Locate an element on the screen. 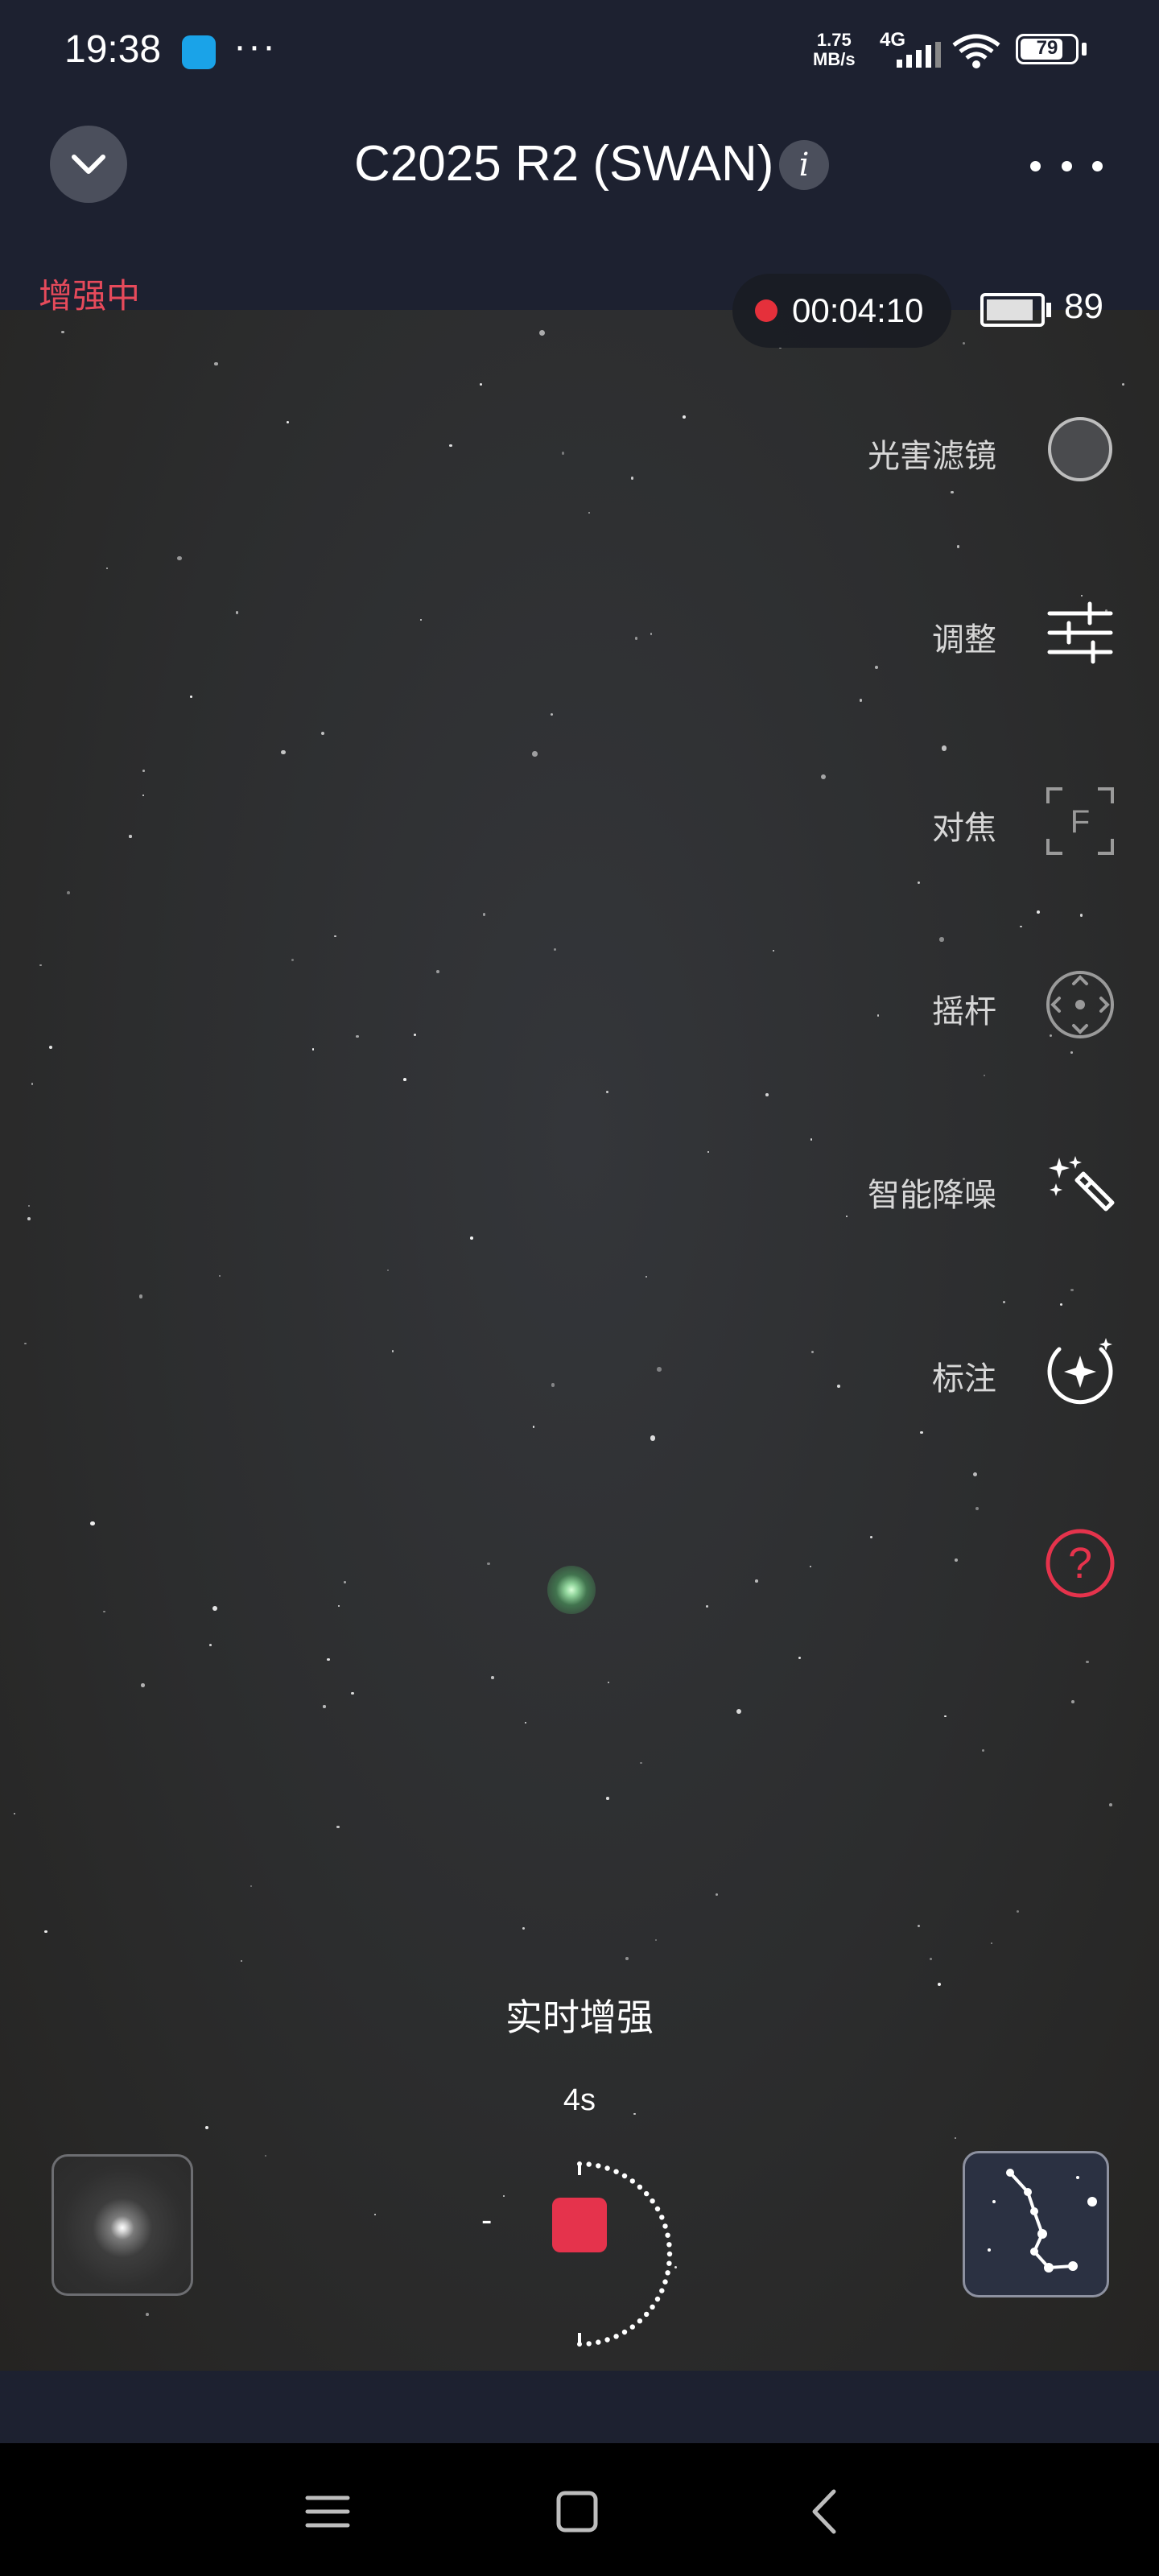 Image resolution: width=1159 pixels, height=2576 pixels. collapse-button is located at coordinates (88, 164).